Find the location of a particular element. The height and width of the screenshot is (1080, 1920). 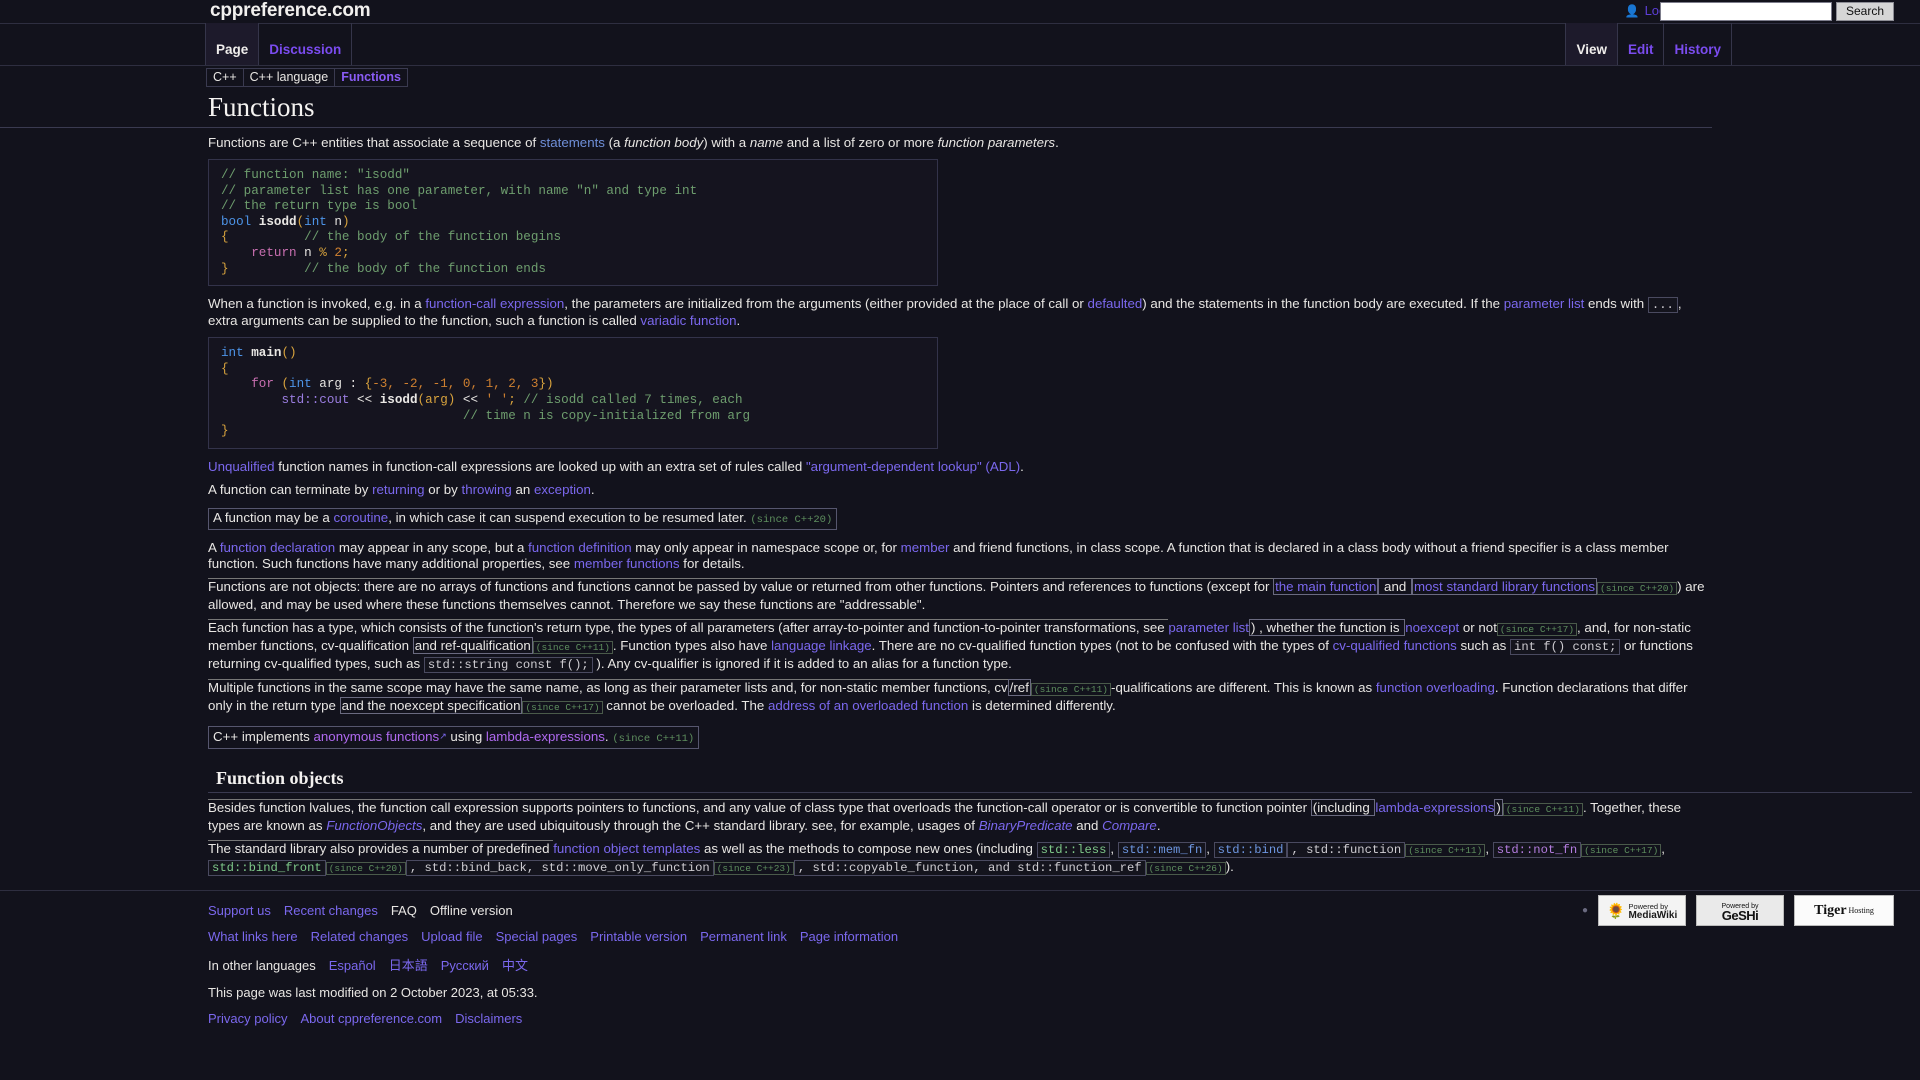

code1-line3: // the return type is bool is located at coordinates (319, 206).